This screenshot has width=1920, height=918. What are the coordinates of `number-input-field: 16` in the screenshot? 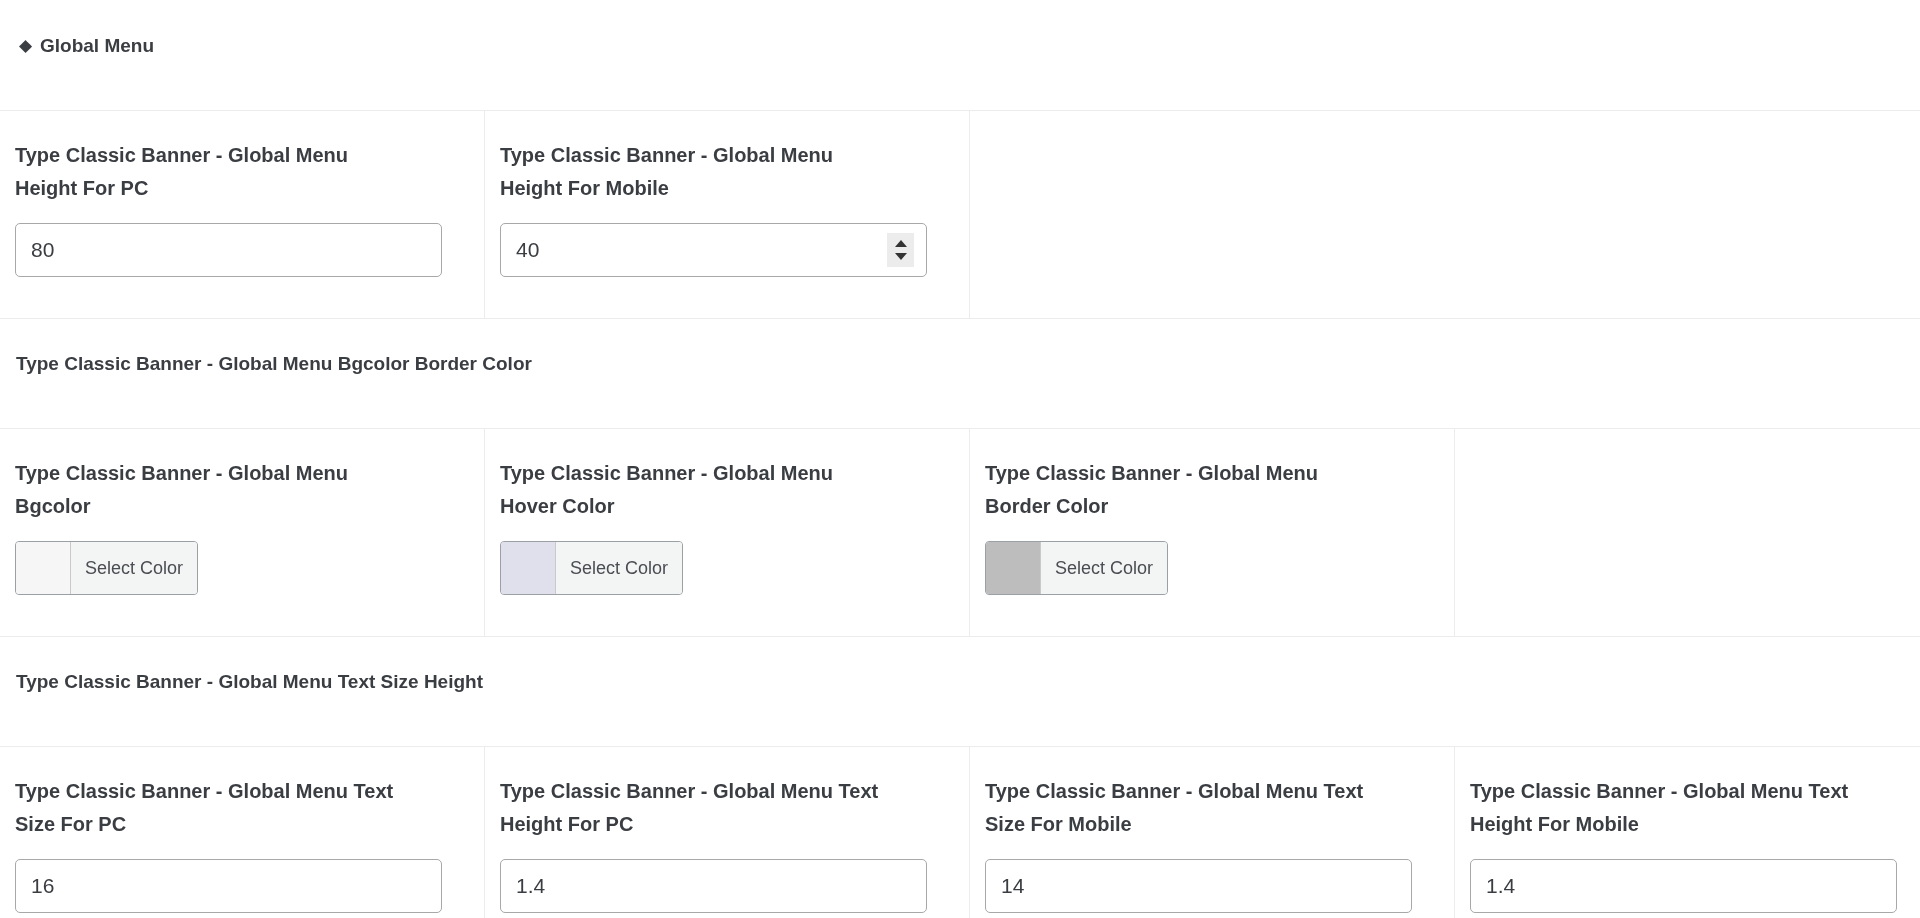 It's located at (228, 886).